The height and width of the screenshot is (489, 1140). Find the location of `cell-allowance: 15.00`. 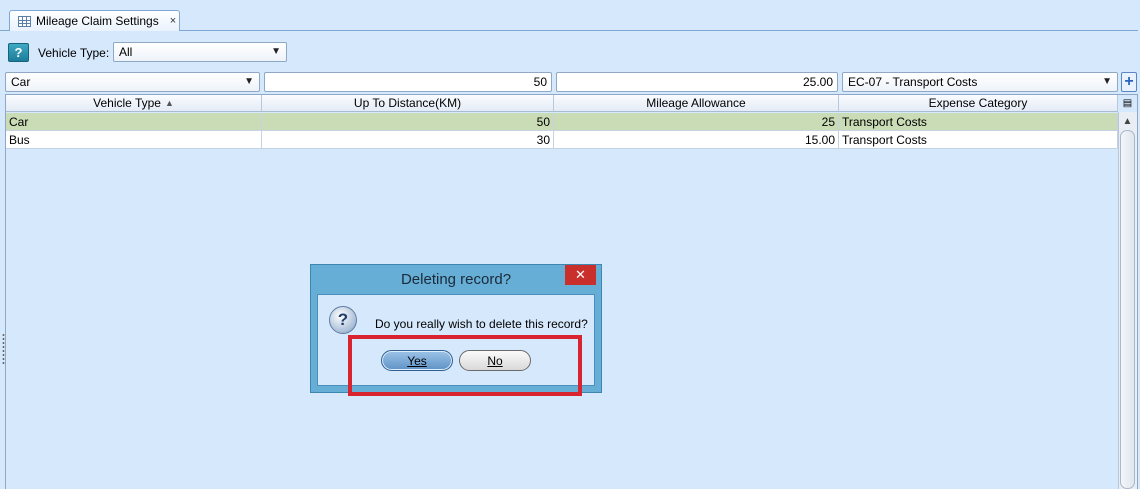

cell-allowance: 15.00 is located at coordinates (696, 140).